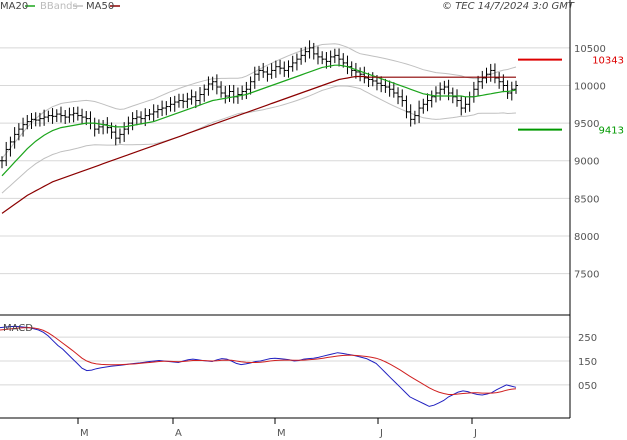 The width and height of the screenshot is (627, 440). I want to click on macd-y-tick-label: 150, so click(587, 362).